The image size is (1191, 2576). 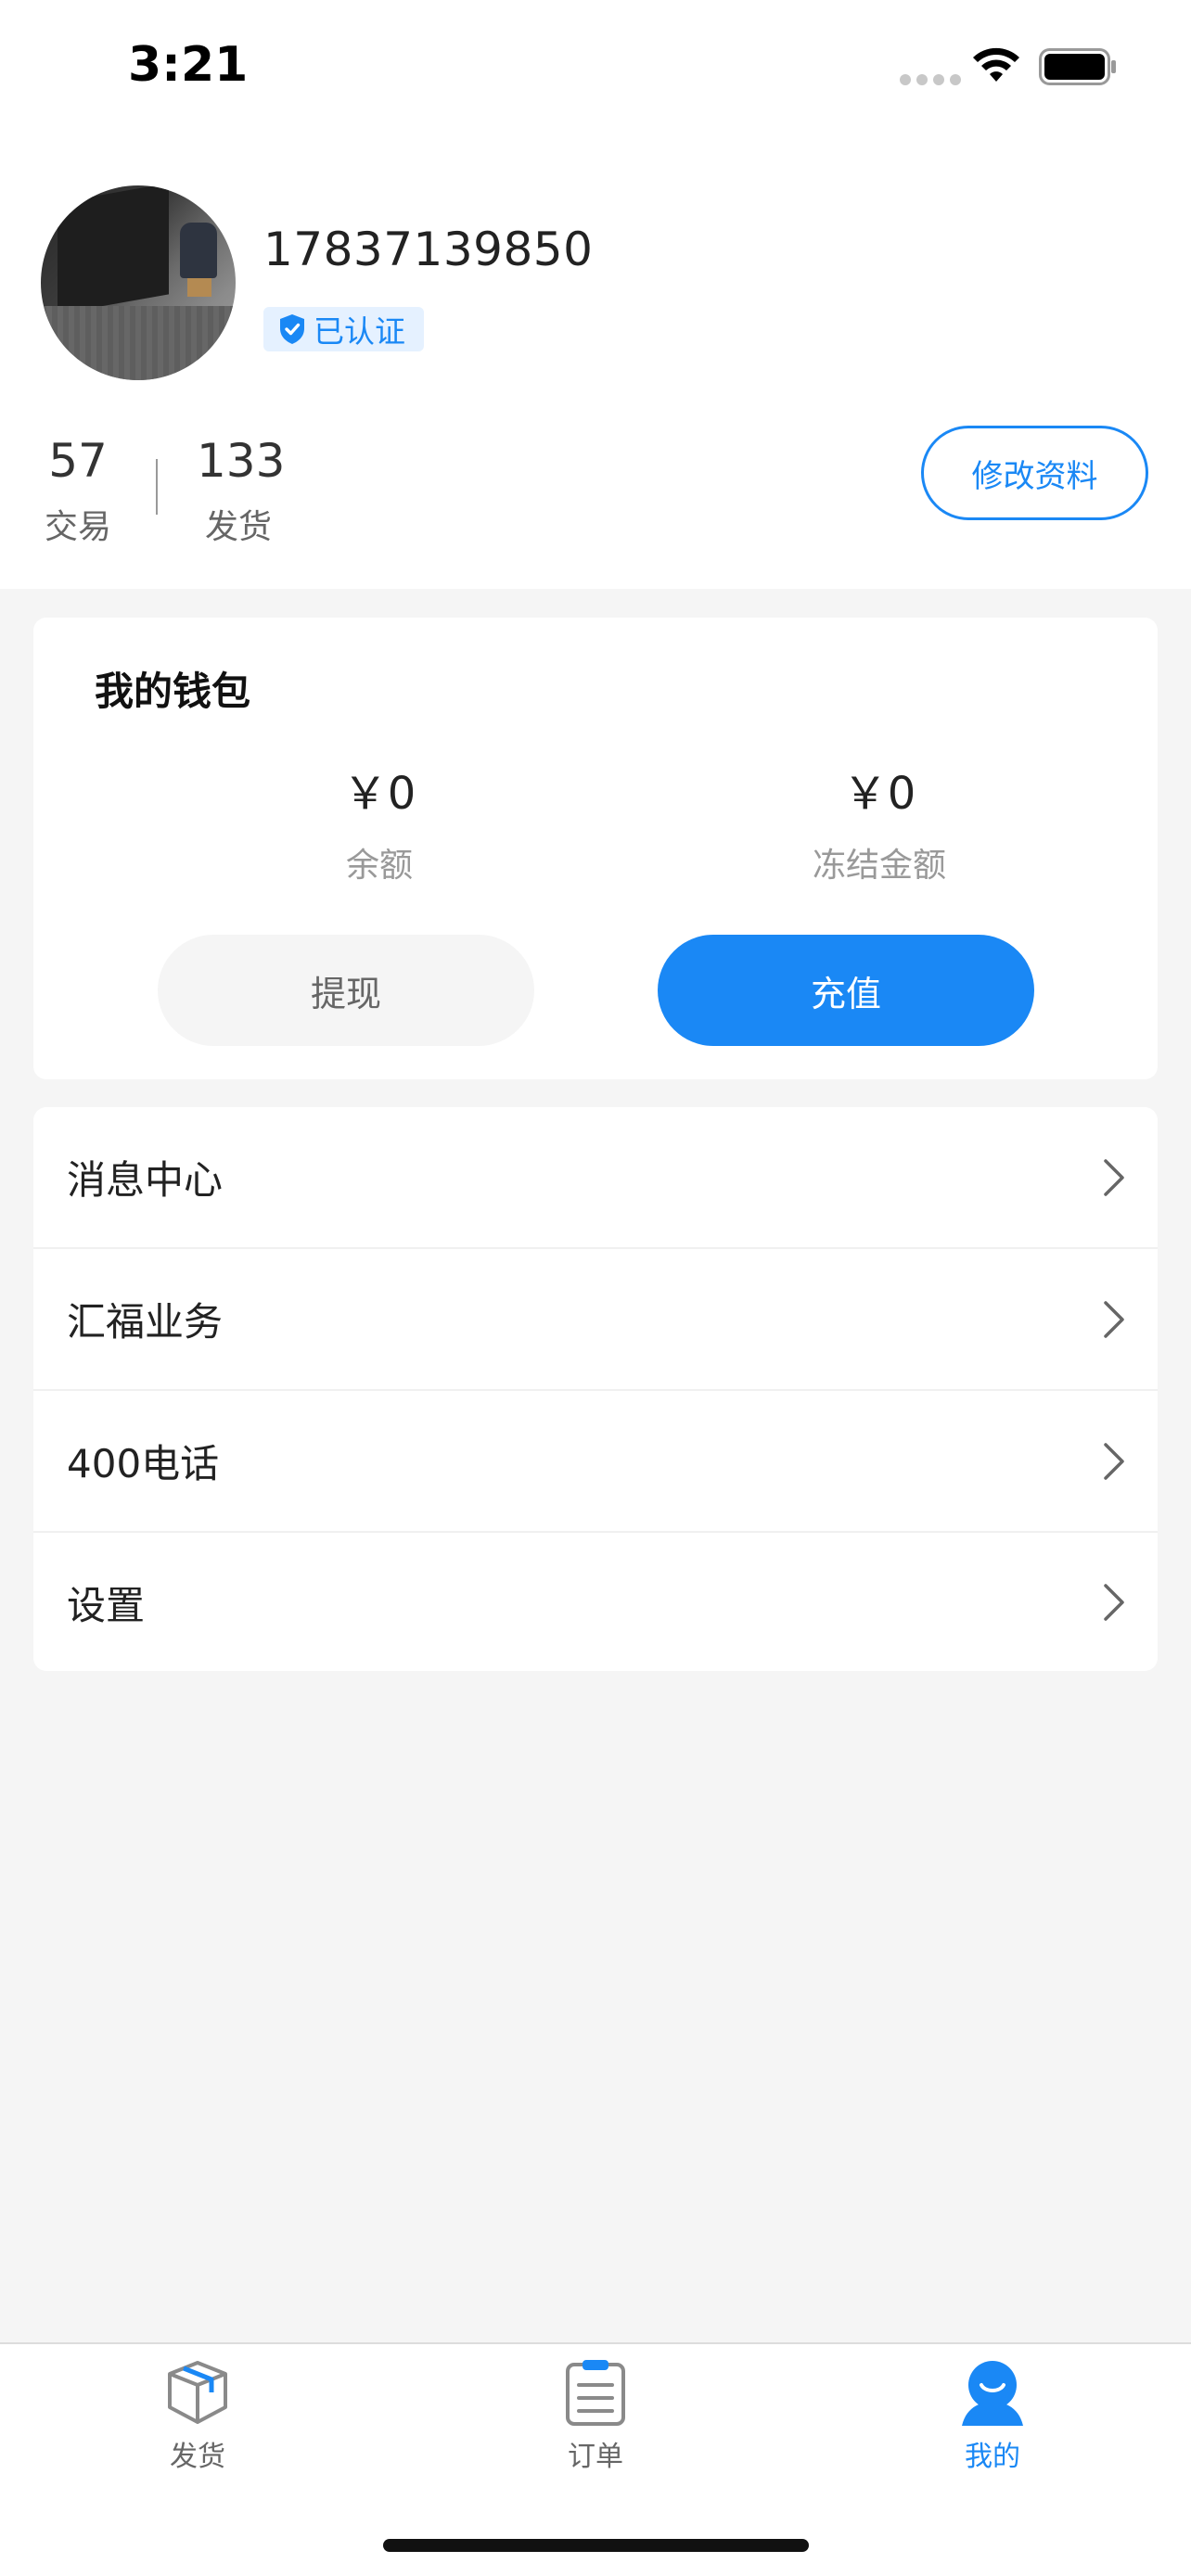 I want to click on box-icon, so click(x=197, y=2393).